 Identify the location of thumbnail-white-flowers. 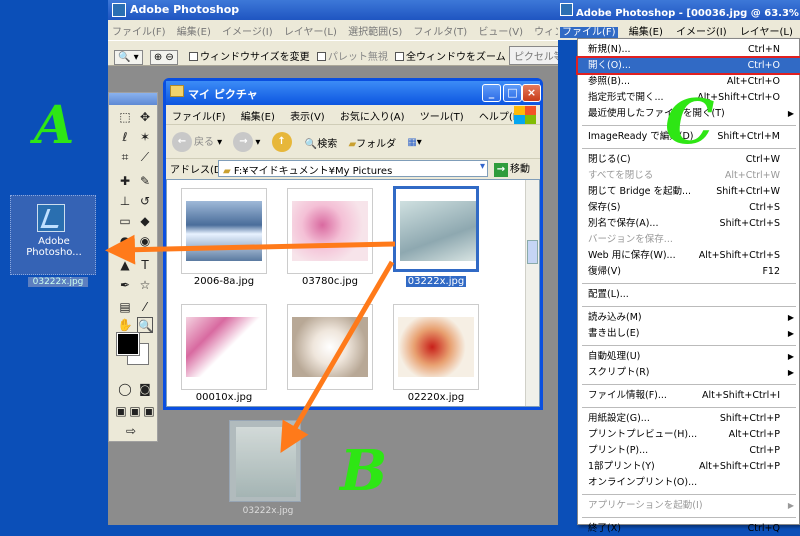
(330, 347).